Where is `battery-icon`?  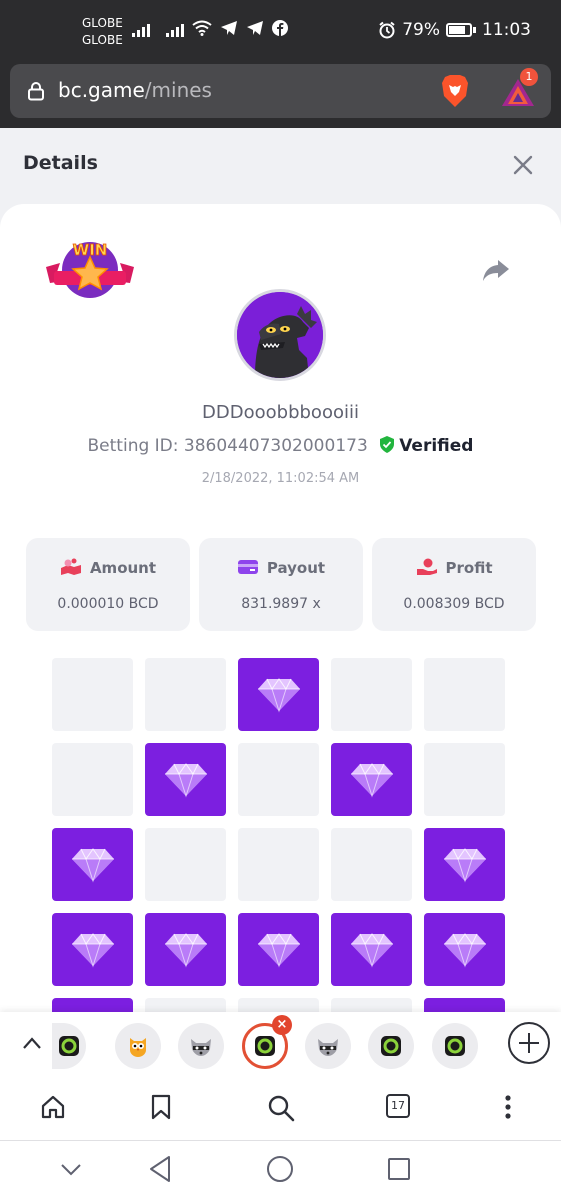 battery-icon is located at coordinates (459, 30).